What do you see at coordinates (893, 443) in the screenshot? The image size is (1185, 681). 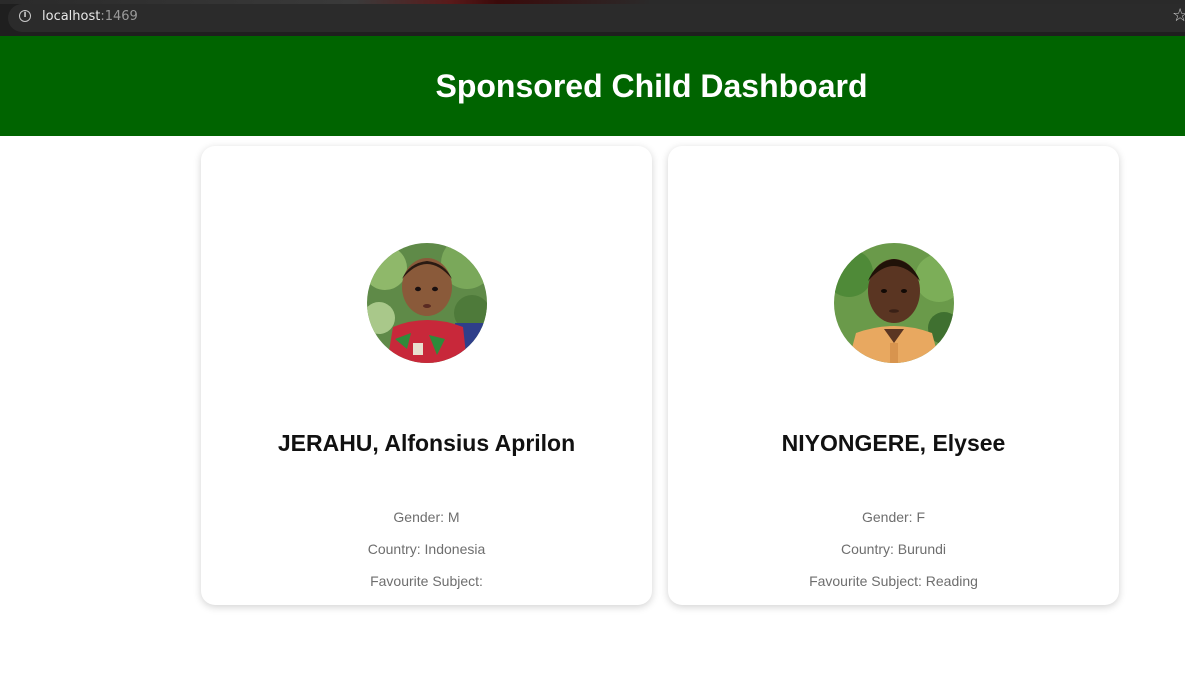 I see `child-name: NIYONGERE, Elysee` at bounding box center [893, 443].